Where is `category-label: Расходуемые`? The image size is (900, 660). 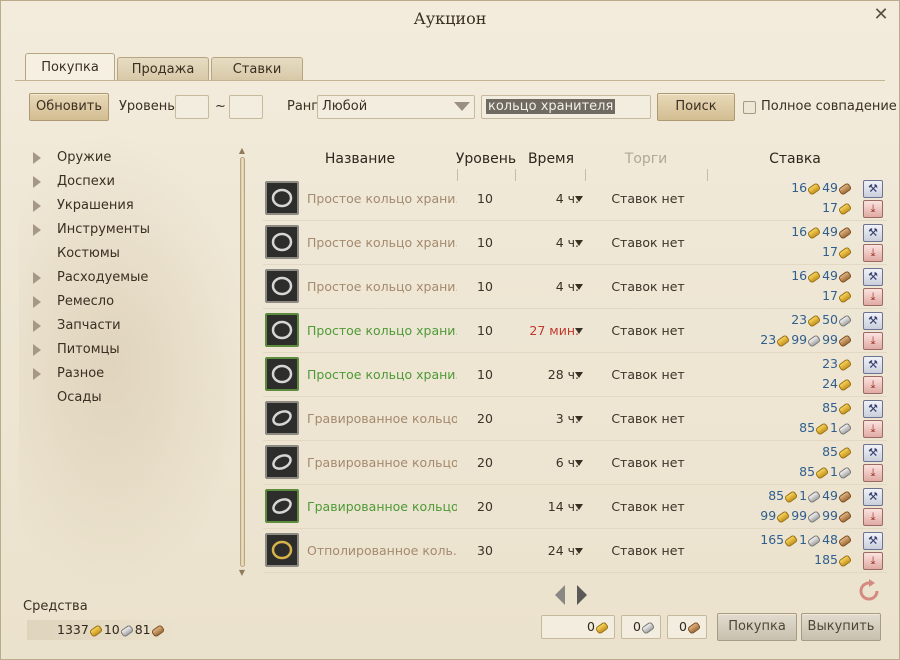
category-label: Расходуемые is located at coordinates (103, 277).